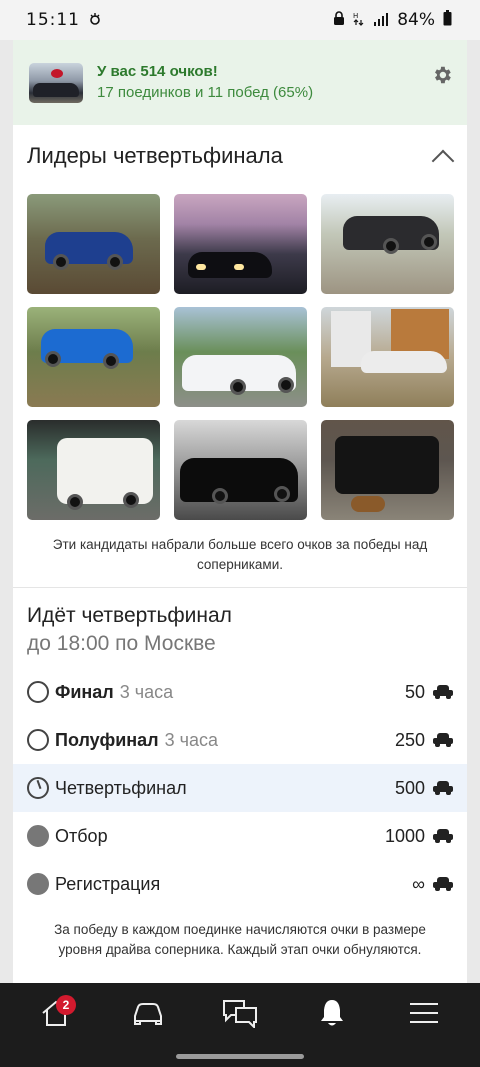  What do you see at coordinates (404, 835) in the screenshot?
I see `stage-points: 1000` at bounding box center [404, 835].